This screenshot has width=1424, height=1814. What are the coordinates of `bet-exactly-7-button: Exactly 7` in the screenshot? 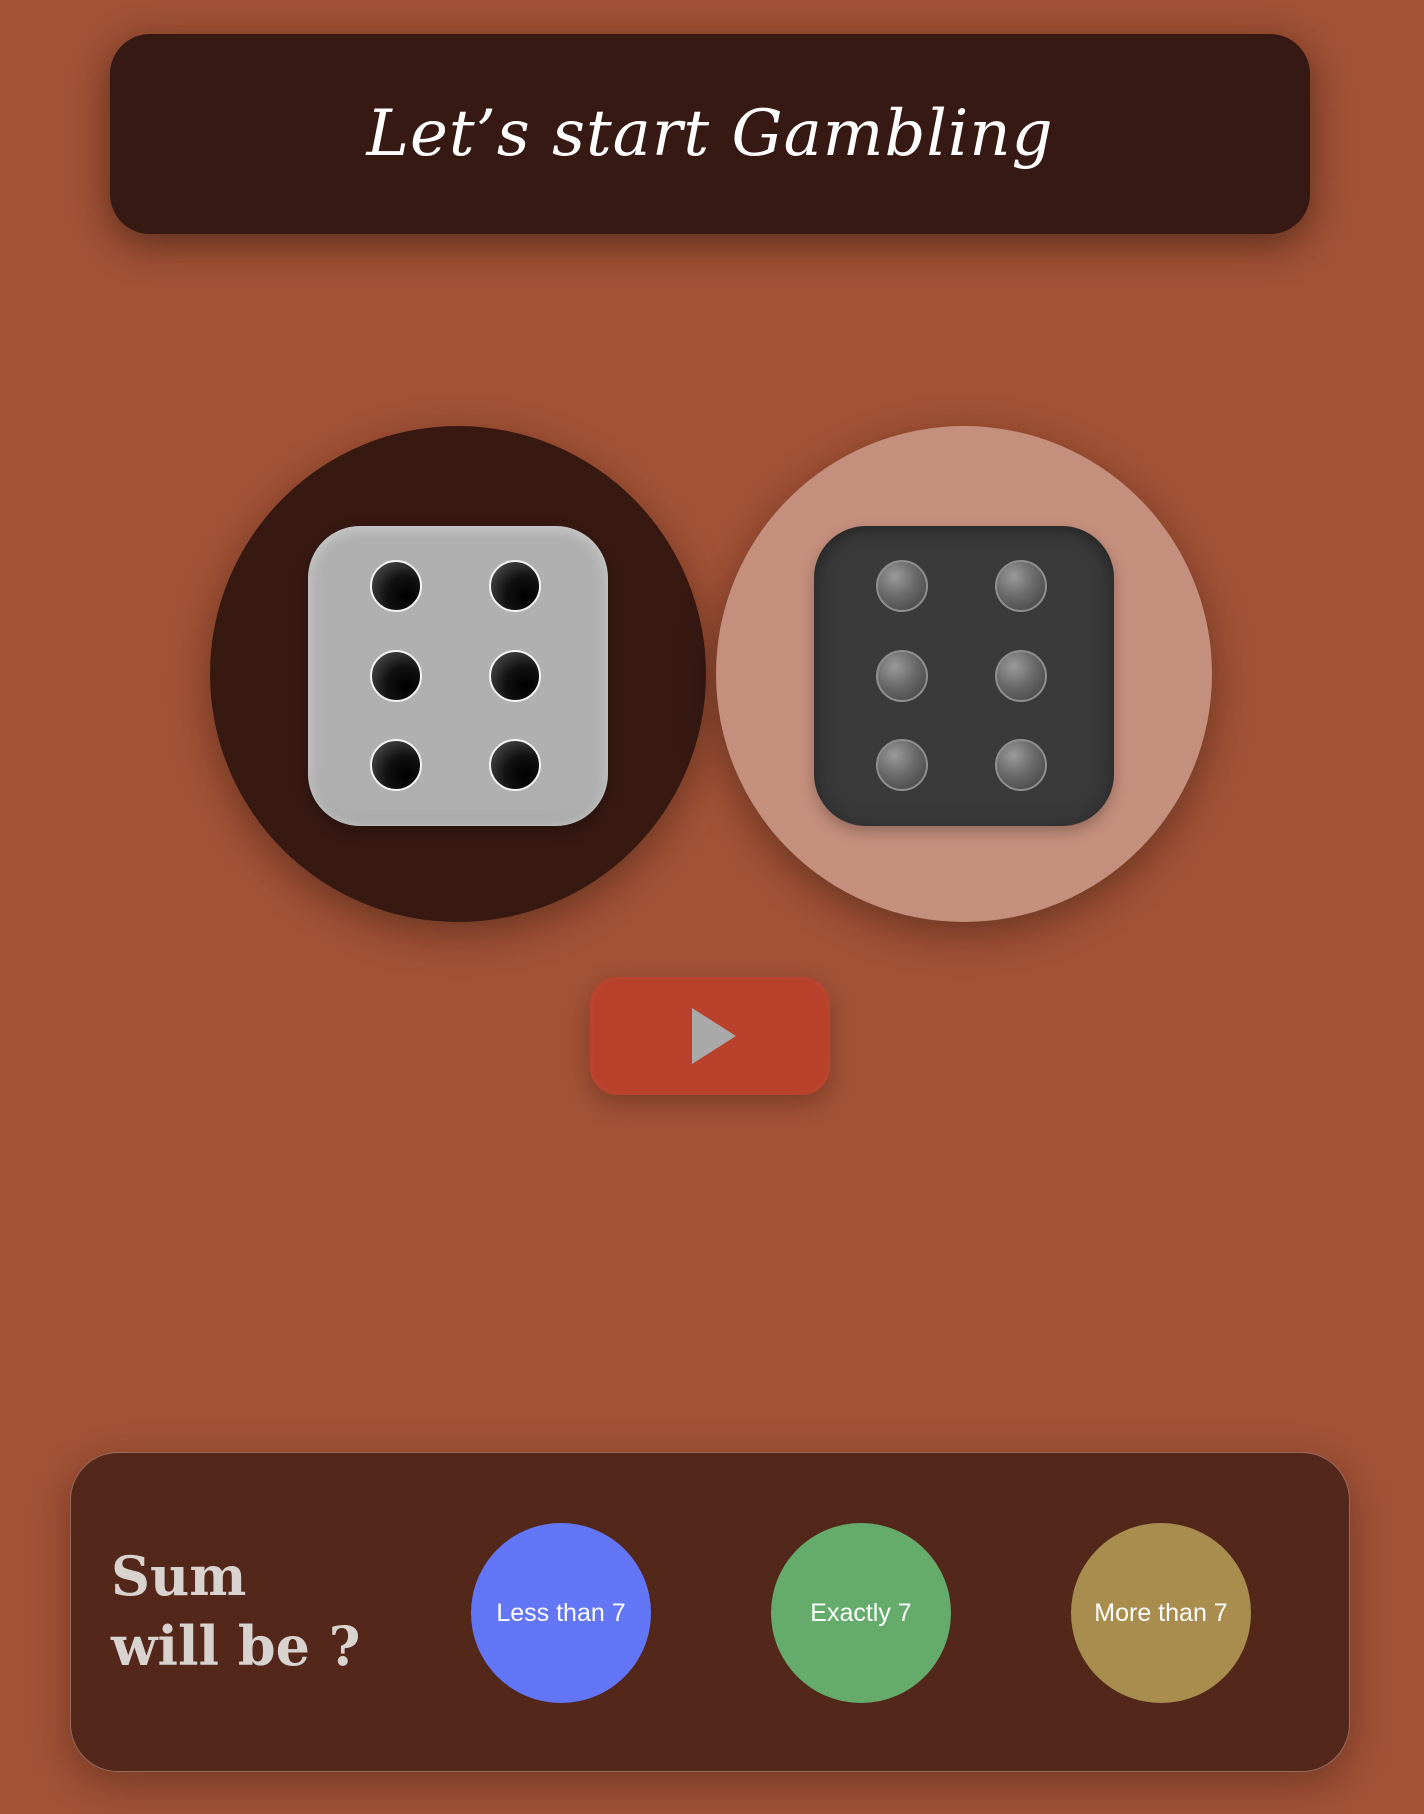 It's located at (861, 1613).